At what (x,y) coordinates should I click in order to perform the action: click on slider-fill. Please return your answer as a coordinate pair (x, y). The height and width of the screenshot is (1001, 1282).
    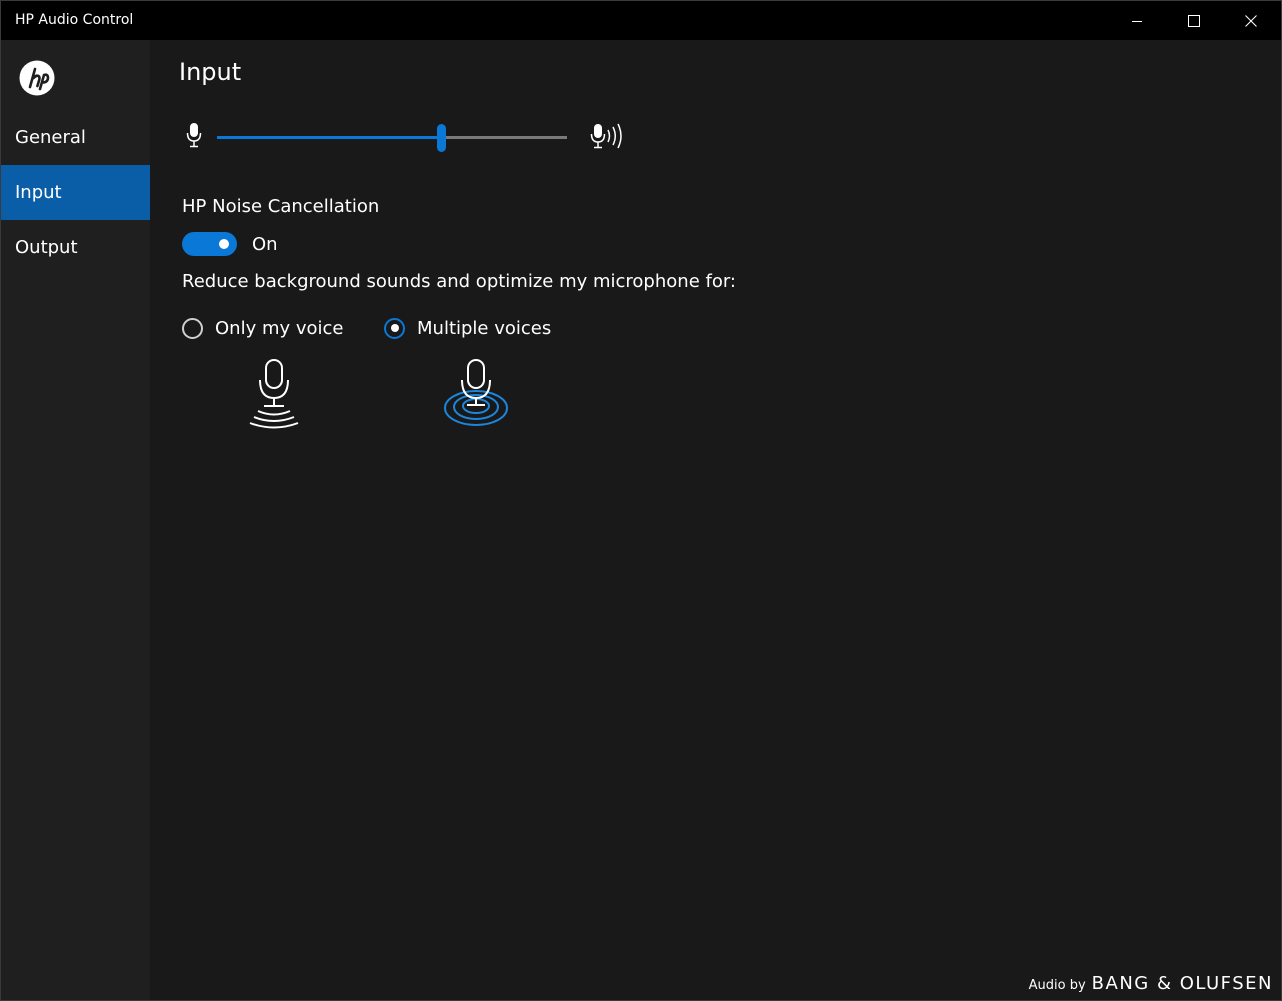
    Looking at the image, I should click on (329, 137).